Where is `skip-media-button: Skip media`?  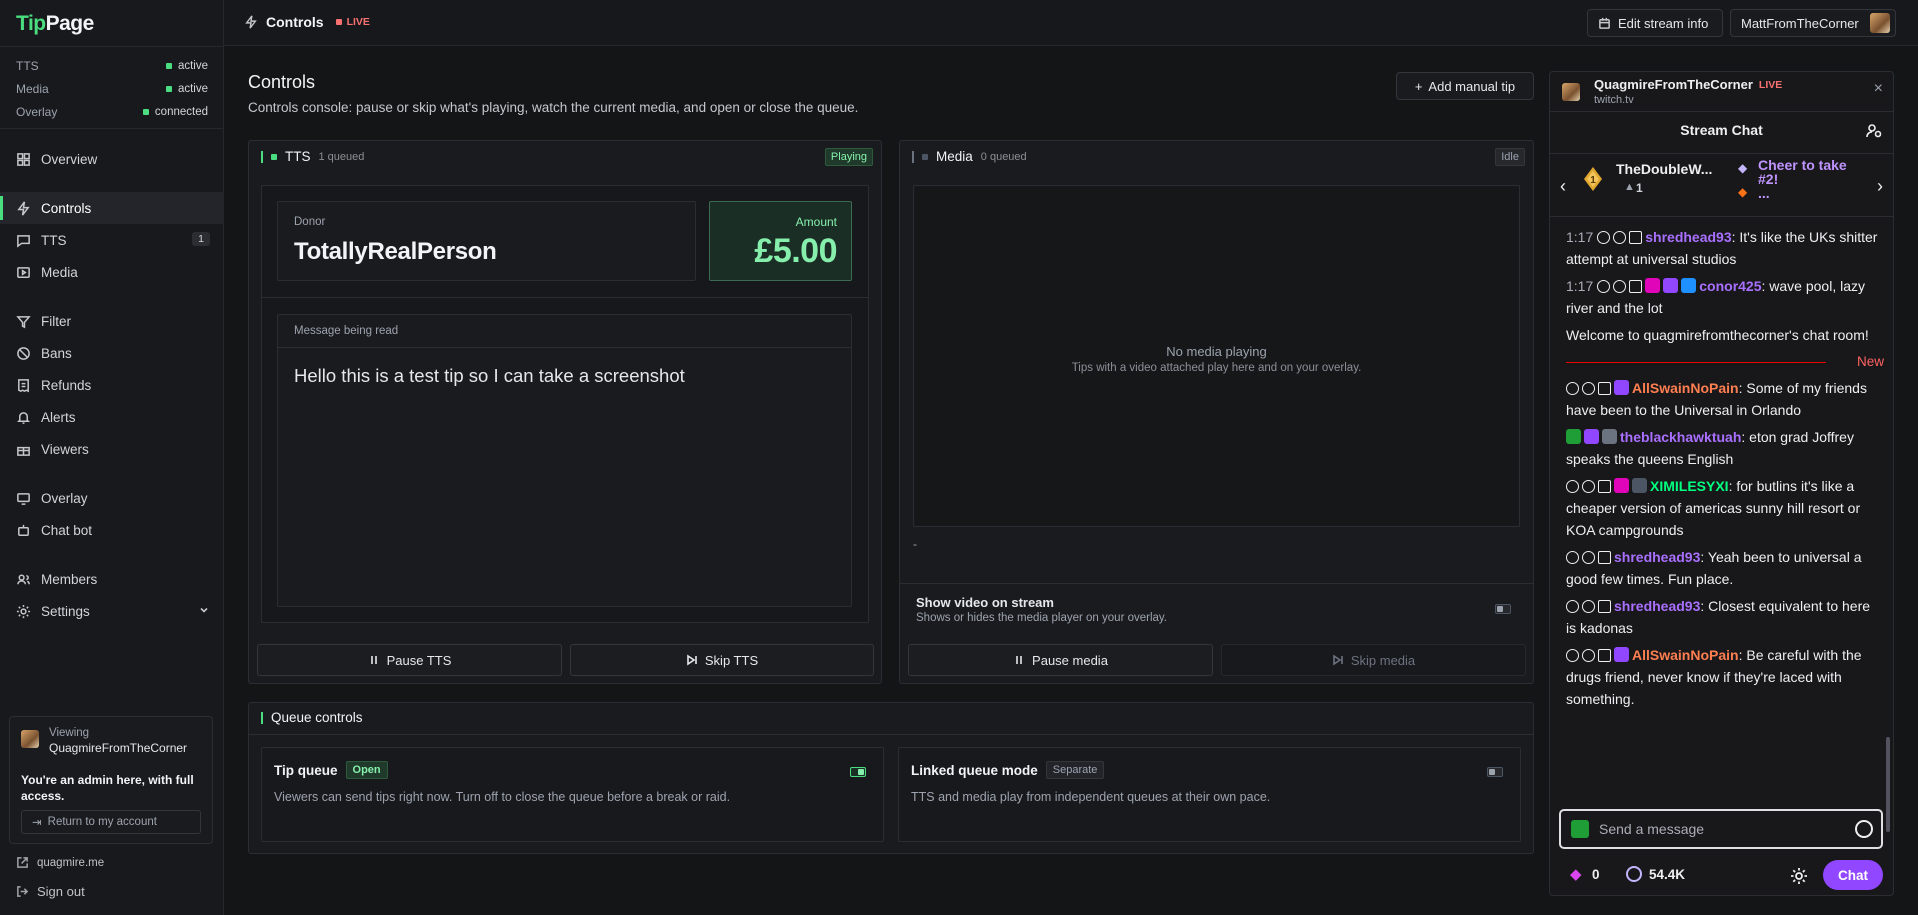
skip-media-button: Skip media is located at coordinates (1373, 660).